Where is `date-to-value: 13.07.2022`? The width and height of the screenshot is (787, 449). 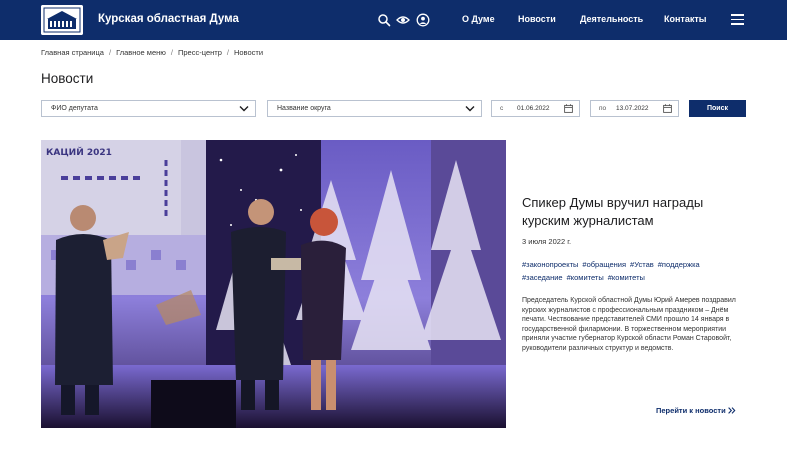
date-to-value: 13.07.2022 is located at coordinates (632, 108).